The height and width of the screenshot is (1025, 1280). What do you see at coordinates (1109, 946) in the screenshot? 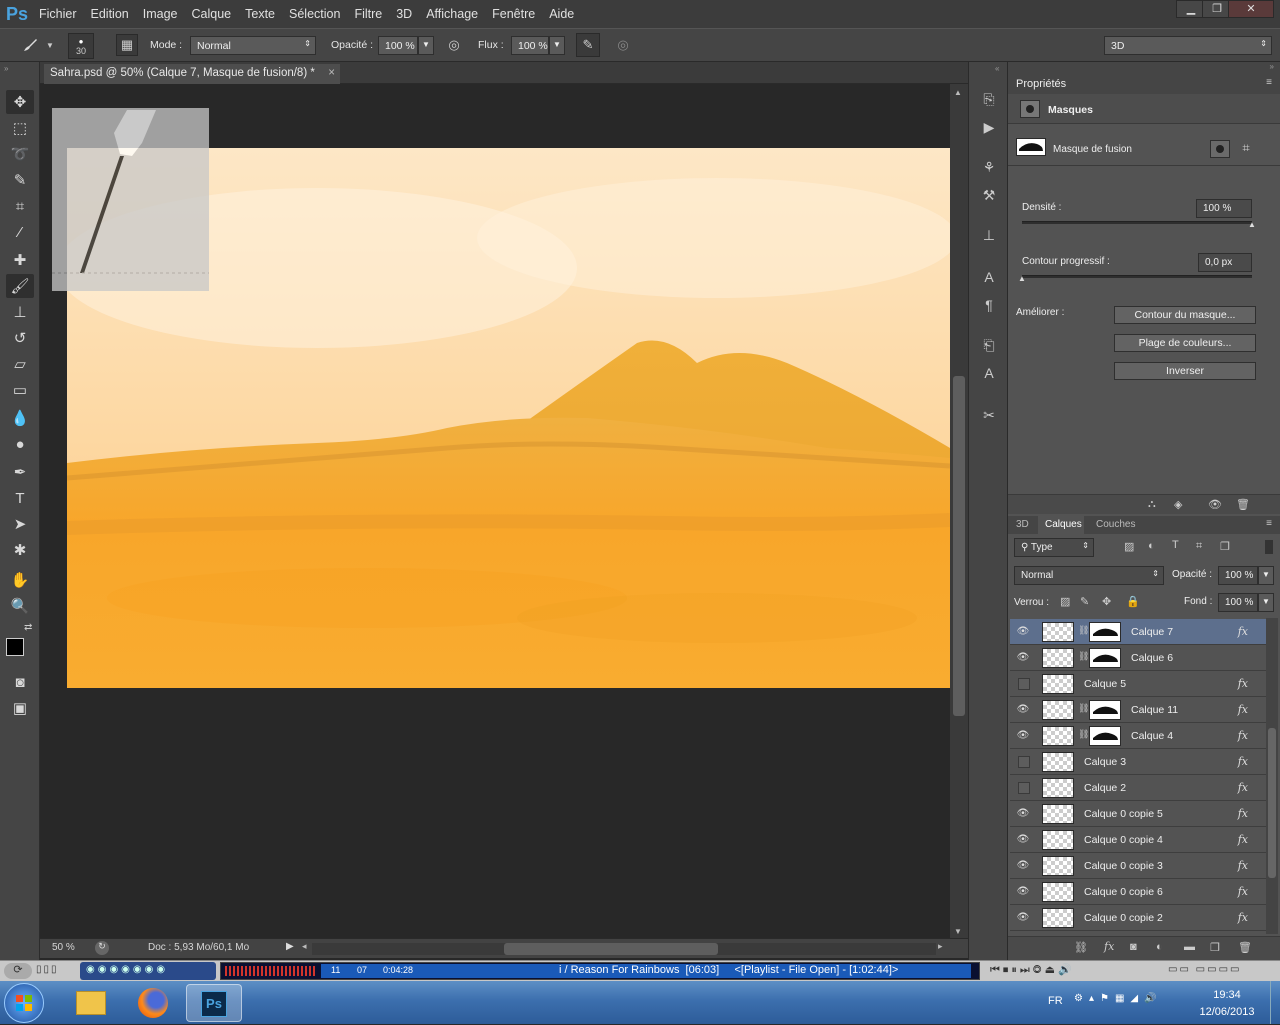
I see `add-style-icon: fx` at bounding box center [1109, 946].